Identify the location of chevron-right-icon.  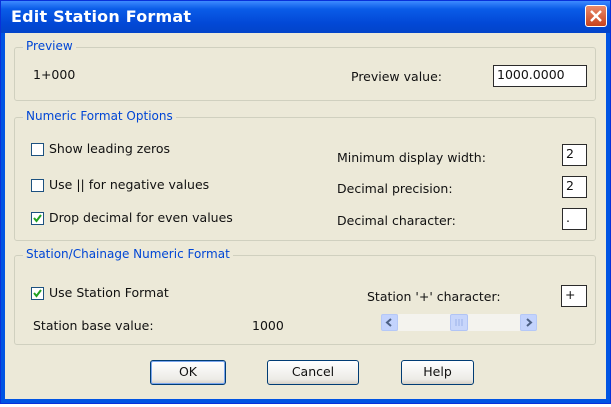
(529, 322).